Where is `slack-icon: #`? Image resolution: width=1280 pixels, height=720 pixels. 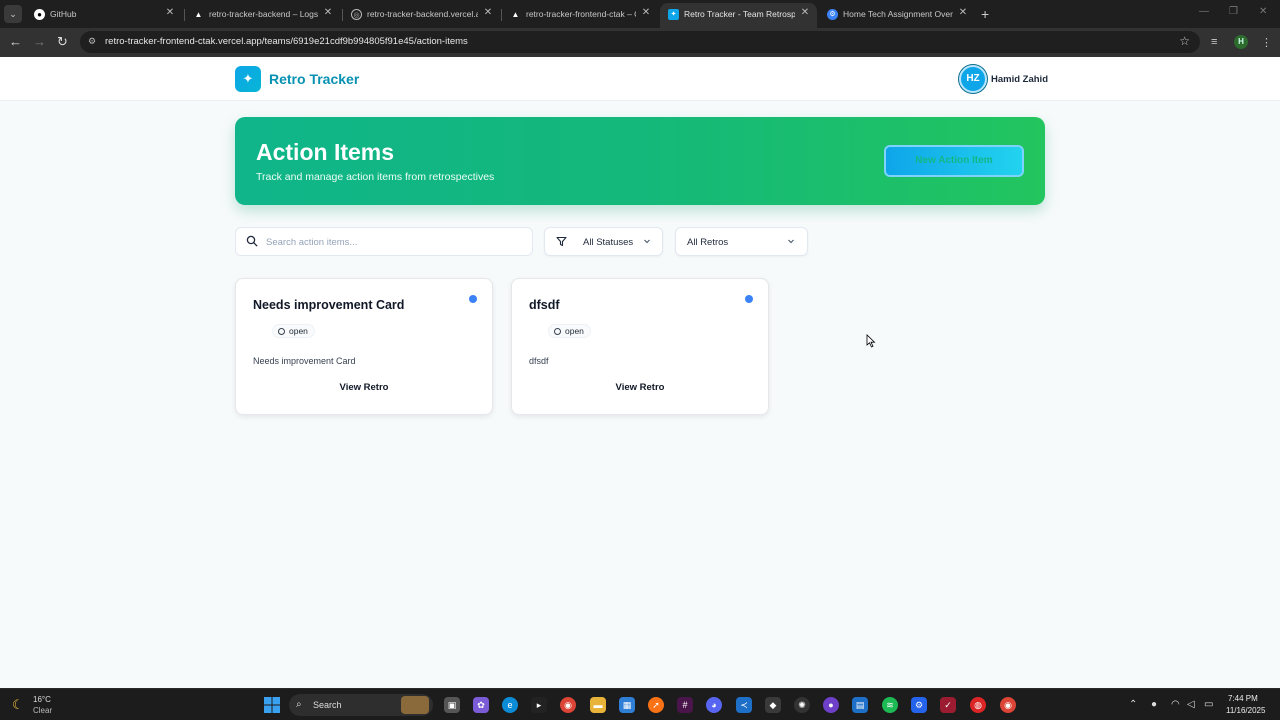 slack-icon: # is located at coordinates (685, 705).